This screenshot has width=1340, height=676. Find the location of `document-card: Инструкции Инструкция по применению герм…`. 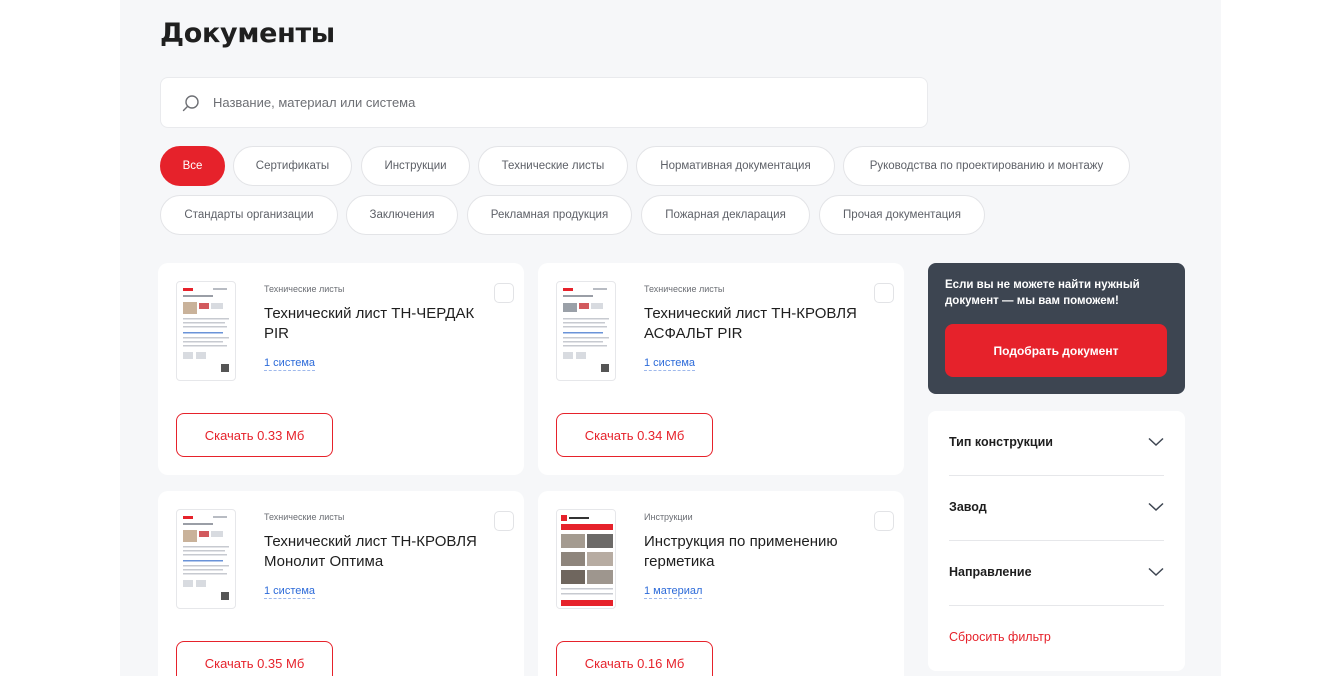

document-card: Инструкции Инструкция по применению герм… is located at coordinates (721, 583).